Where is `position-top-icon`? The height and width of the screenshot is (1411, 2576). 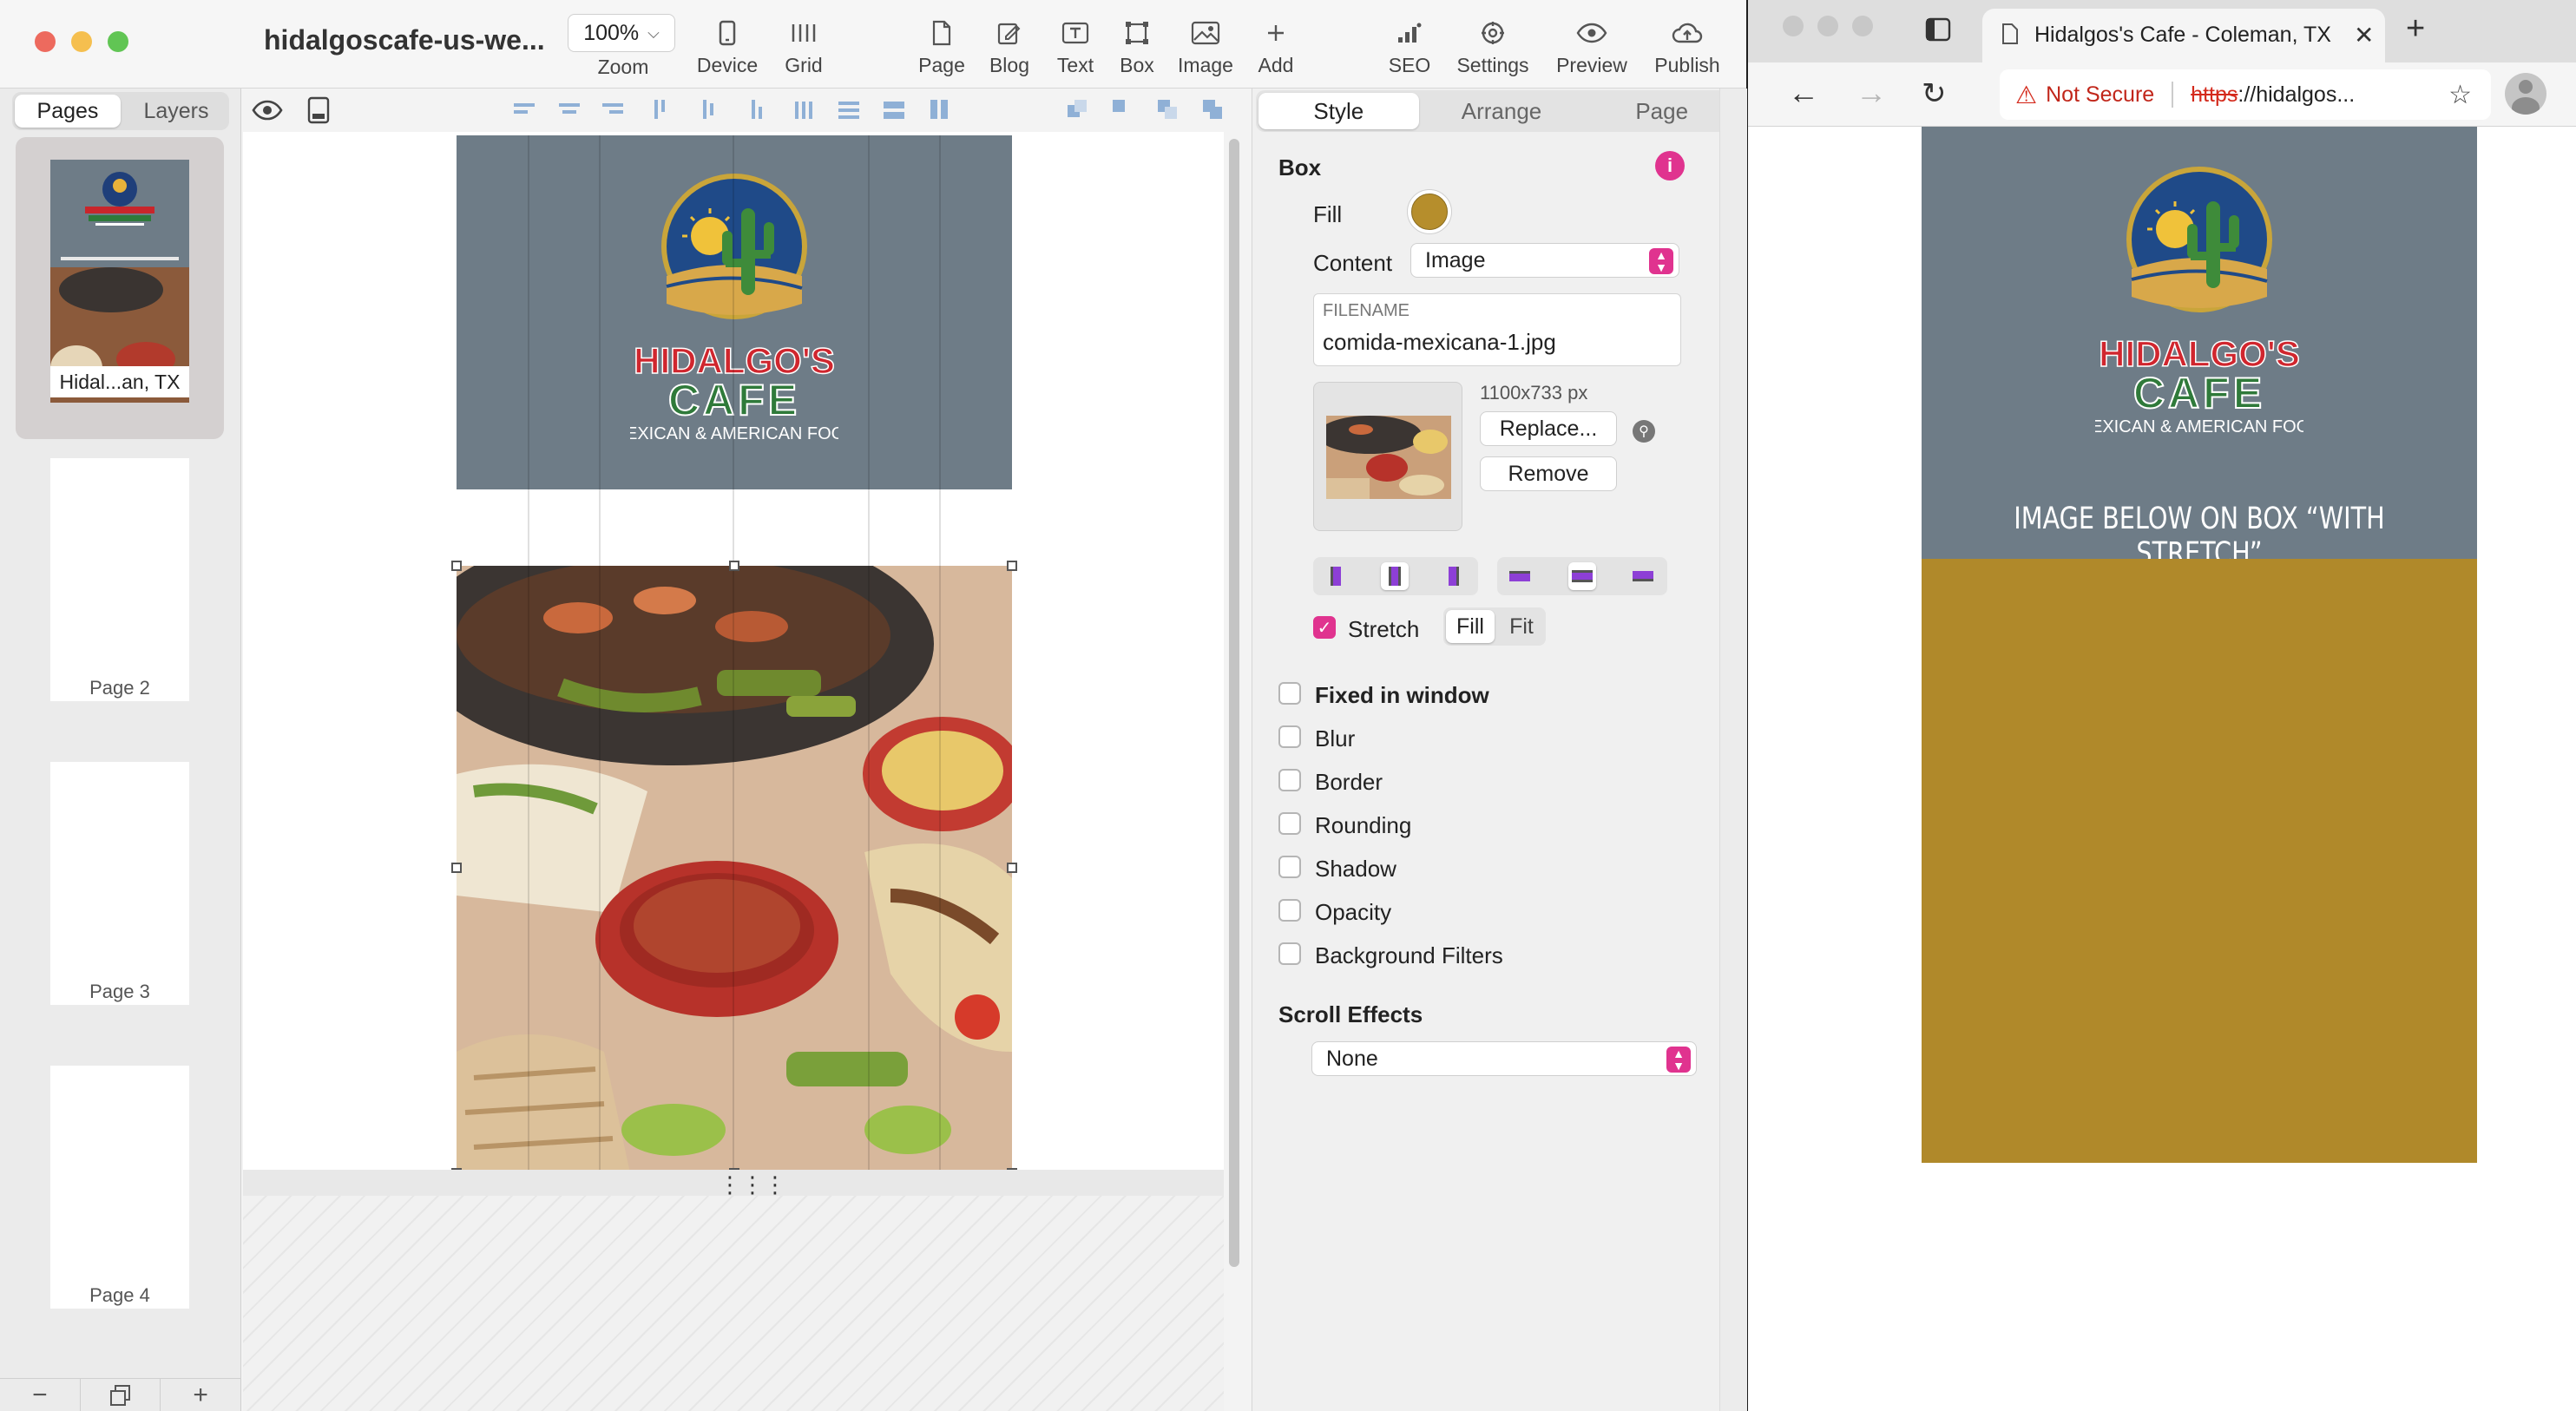 position-top-icon is located at coordinates (1520, 576).